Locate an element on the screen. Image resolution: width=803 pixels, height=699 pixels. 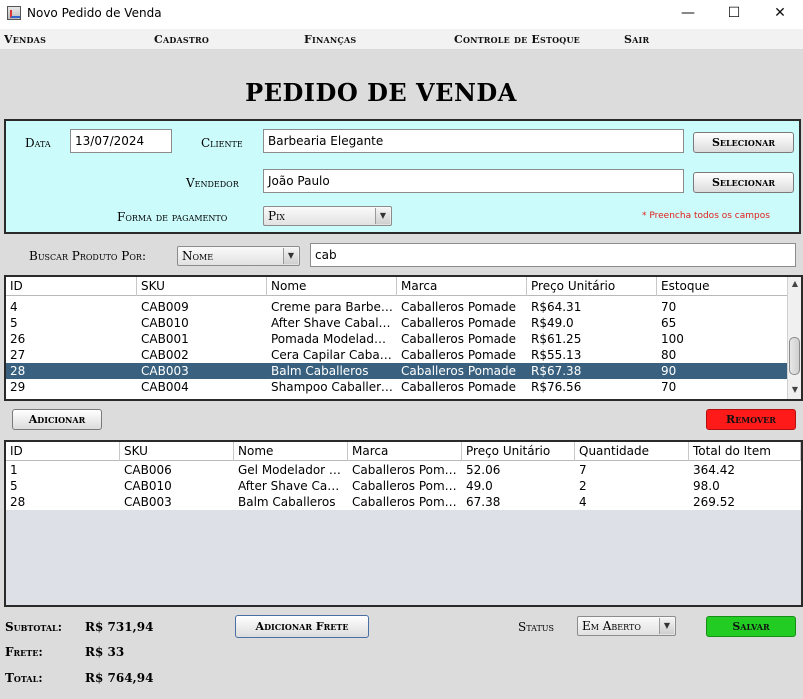
cell-estoque: 100 is located at coordinates (672, 339).